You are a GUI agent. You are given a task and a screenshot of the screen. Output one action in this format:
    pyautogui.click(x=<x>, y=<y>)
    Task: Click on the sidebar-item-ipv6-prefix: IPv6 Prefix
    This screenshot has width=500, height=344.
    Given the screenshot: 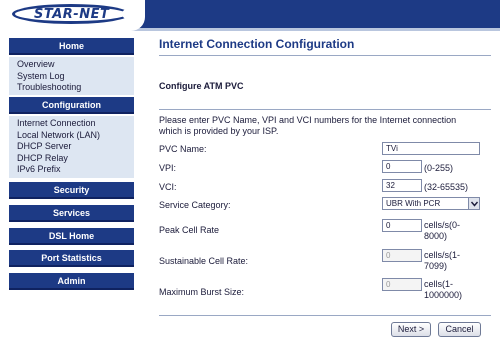 What is the action you would take?
    pyautogui.click(x=75, y=170)
    